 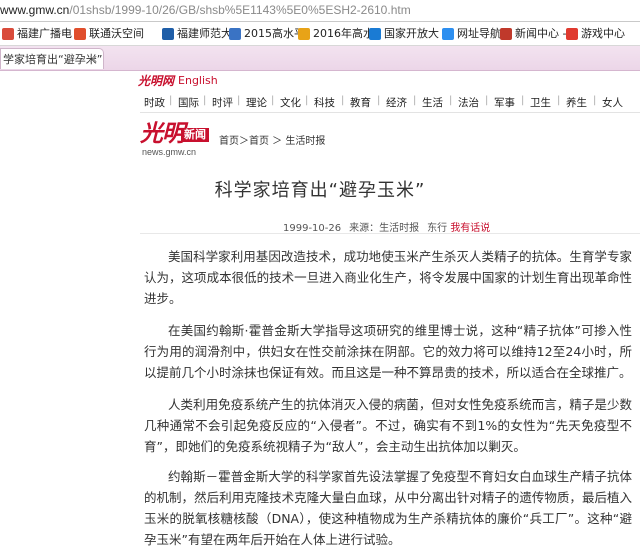 I want to click on bookmark-label: 2016年高水, so click(x=343, y=33).